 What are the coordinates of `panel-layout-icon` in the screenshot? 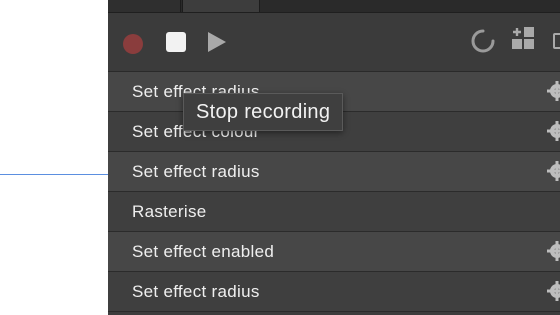 It's located at (556, 41).